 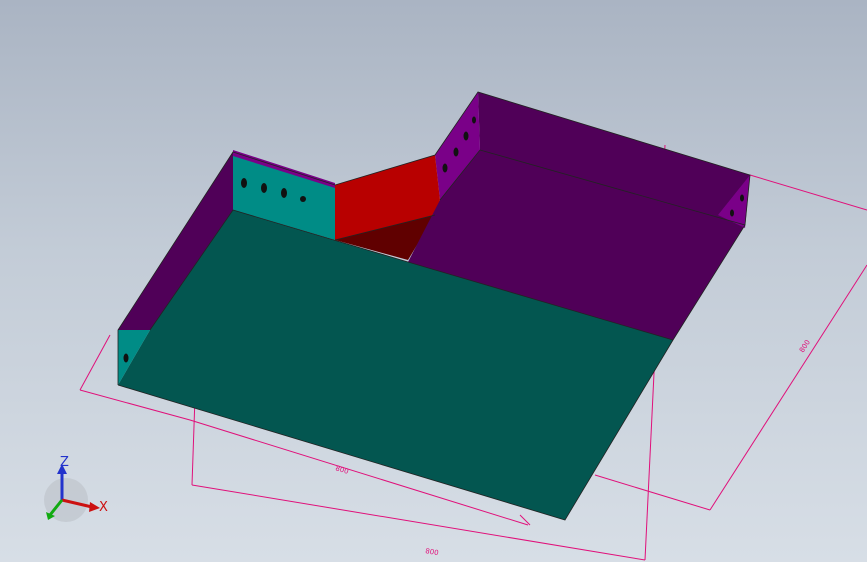 I want to click on dimension-label-right: 800, so click(x=805, y=347).